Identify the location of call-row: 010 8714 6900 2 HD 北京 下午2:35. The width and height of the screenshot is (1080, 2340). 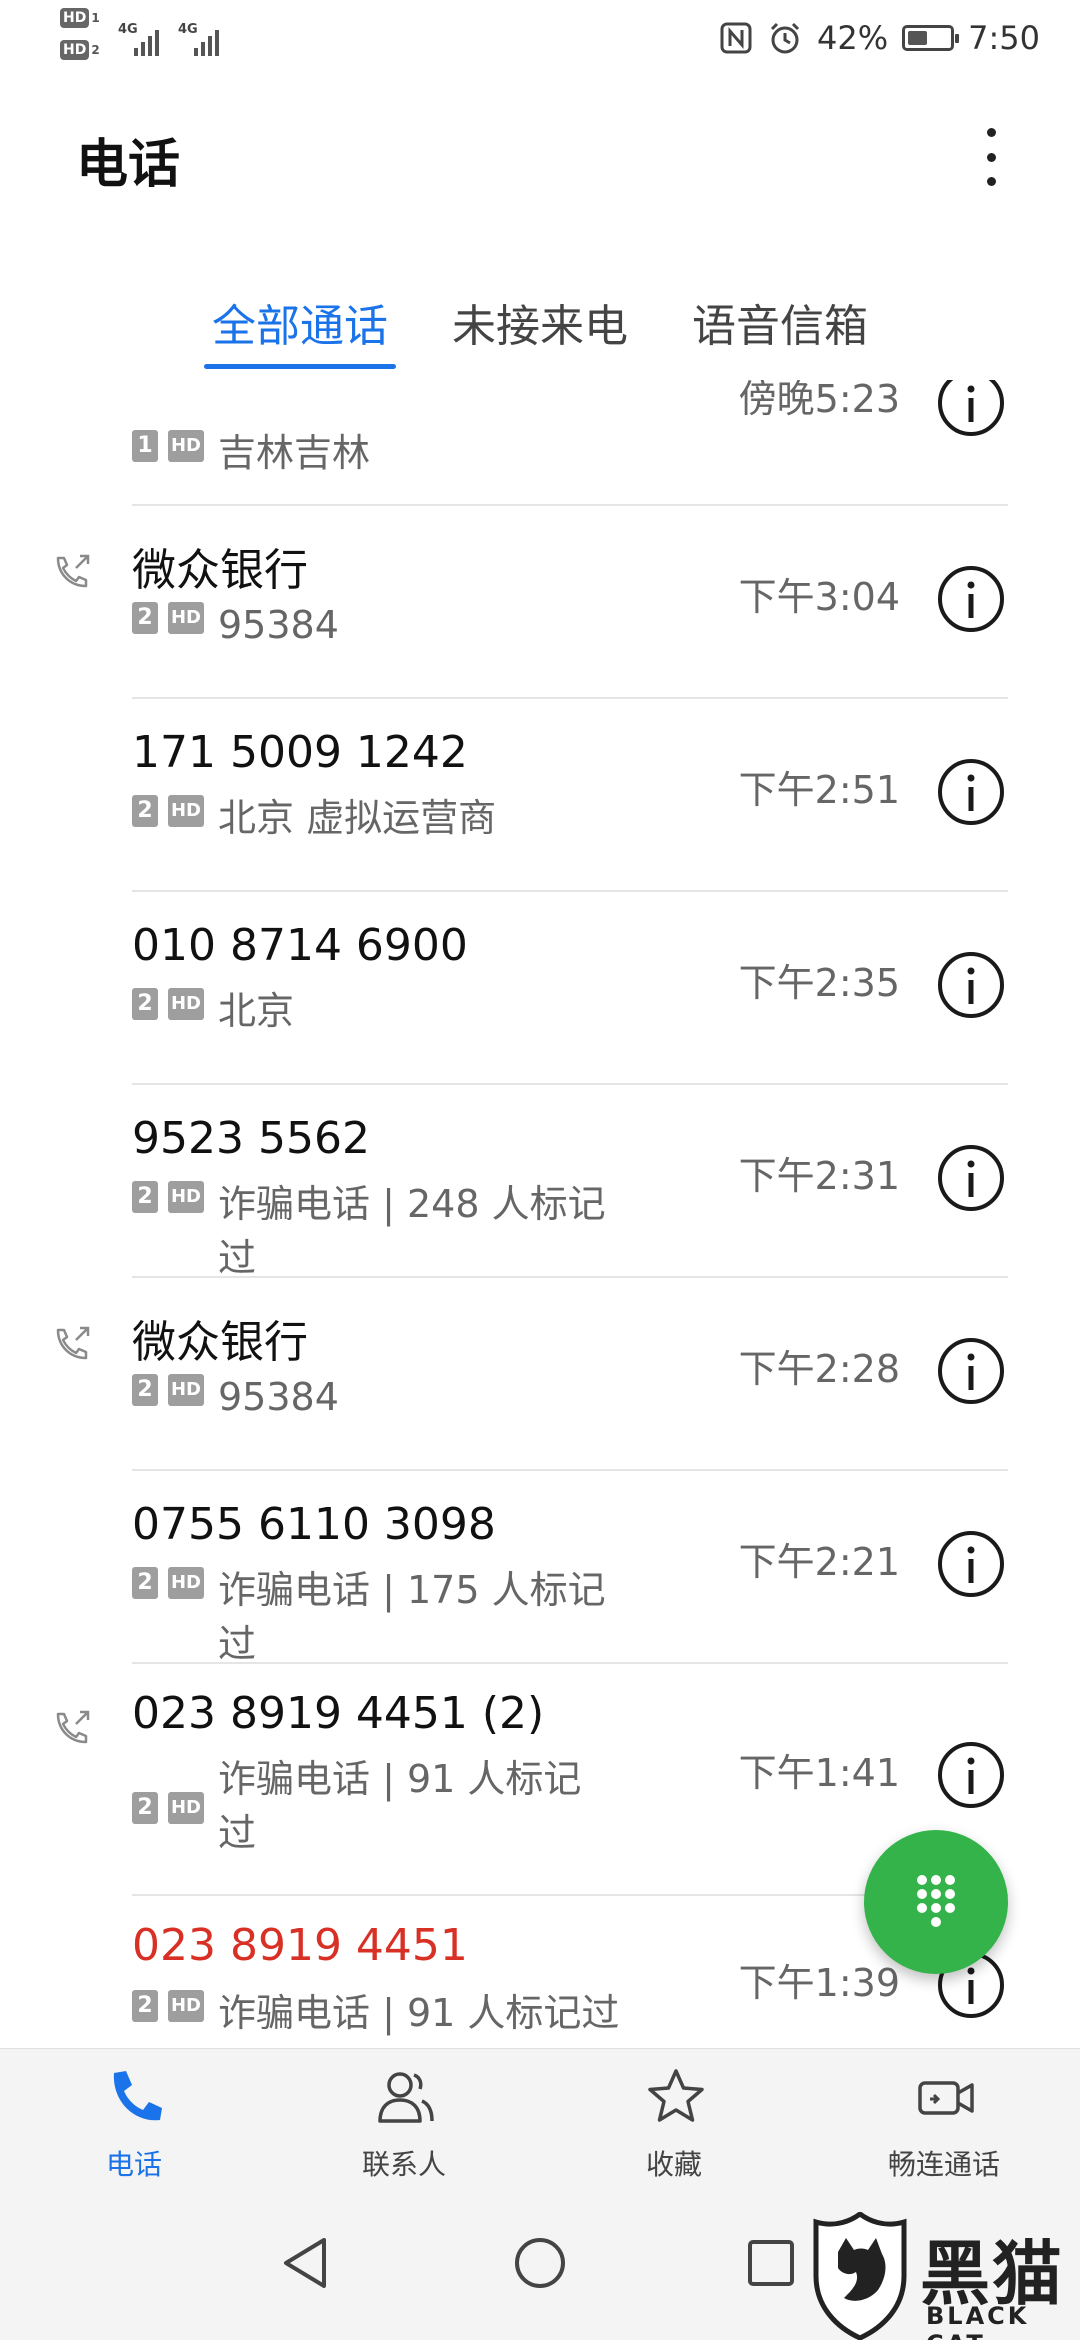
(540, 988).